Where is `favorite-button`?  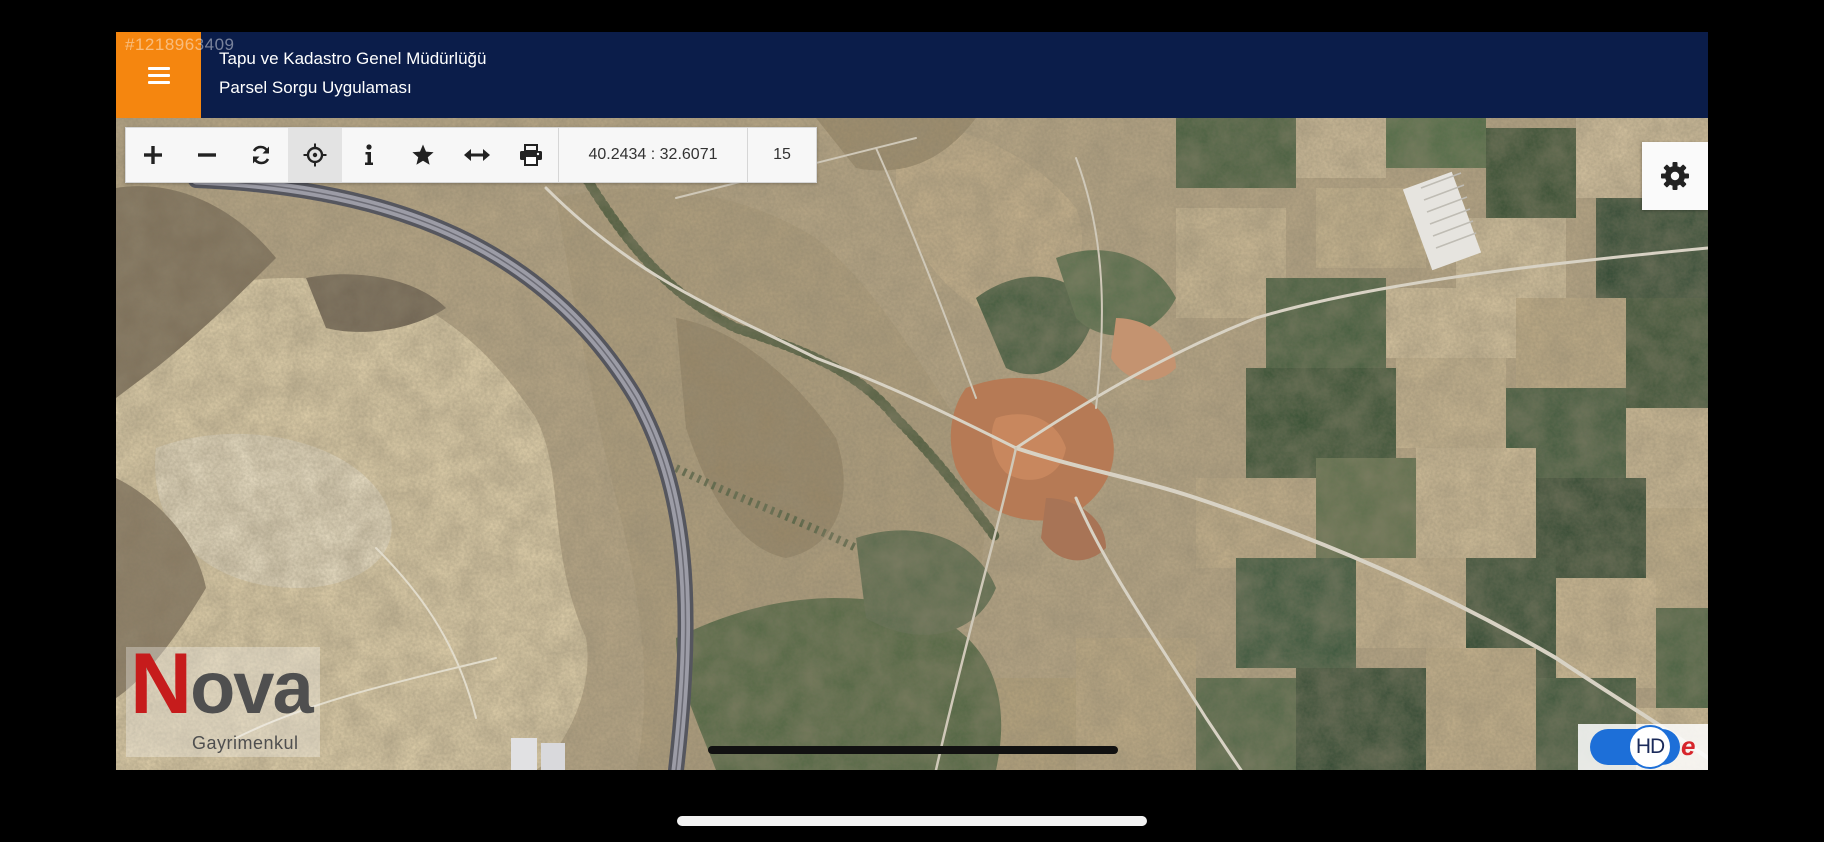
favorite-button is located at coordinates (423, 155).